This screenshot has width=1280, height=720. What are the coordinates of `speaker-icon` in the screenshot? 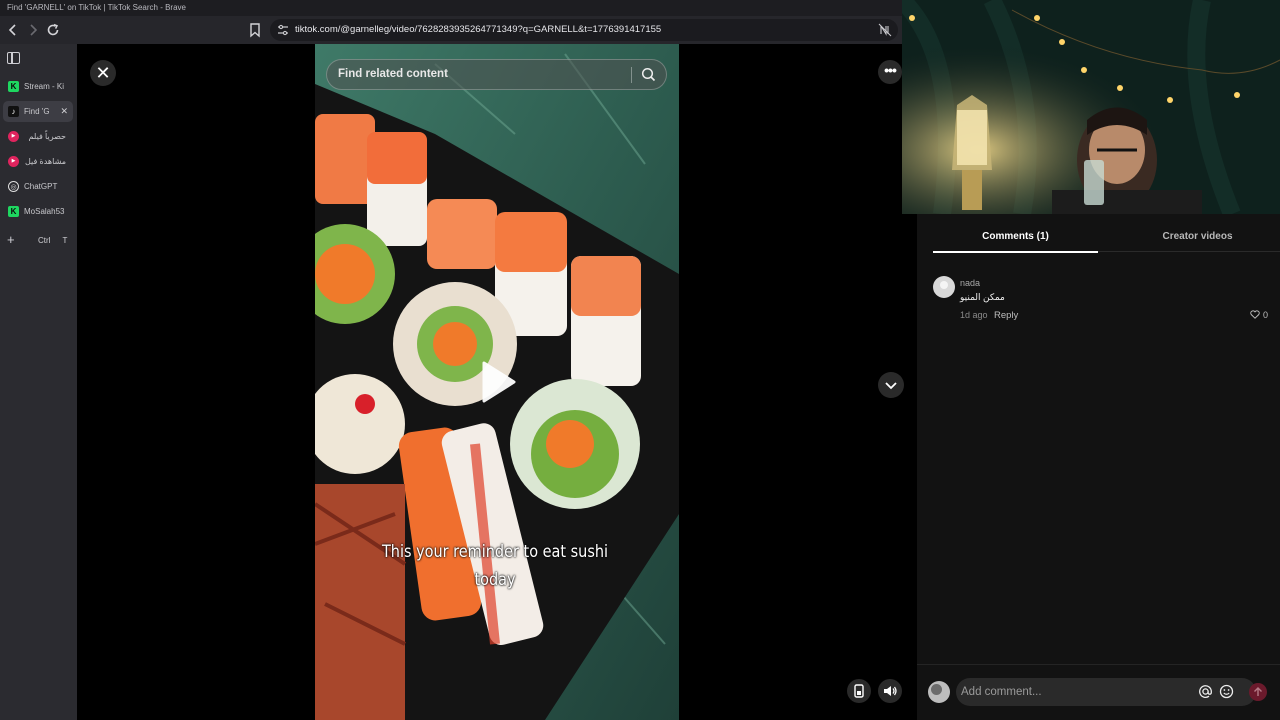 It's located at (890, 691).